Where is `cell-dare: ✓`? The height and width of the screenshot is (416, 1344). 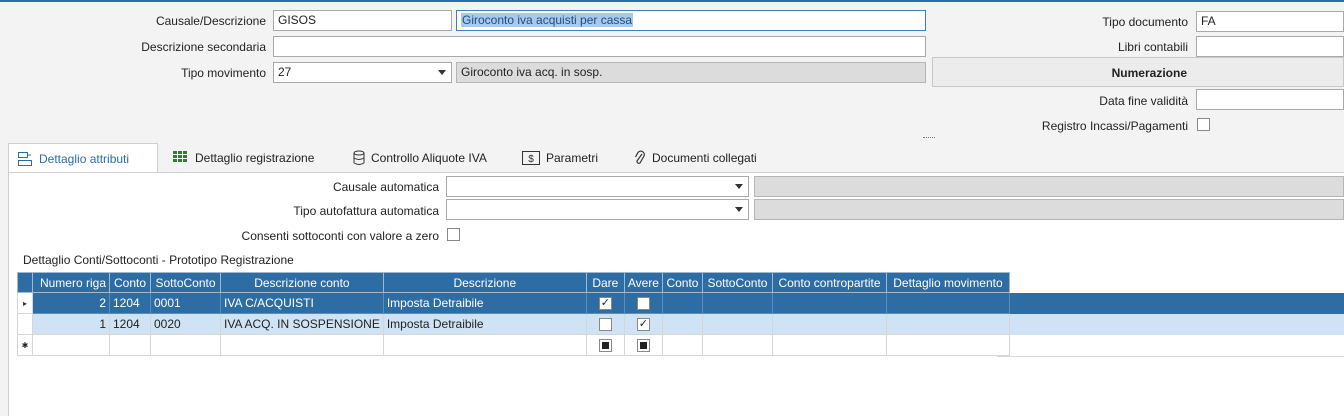
cell-dare: ✓ is located at coordinates (605, 303).